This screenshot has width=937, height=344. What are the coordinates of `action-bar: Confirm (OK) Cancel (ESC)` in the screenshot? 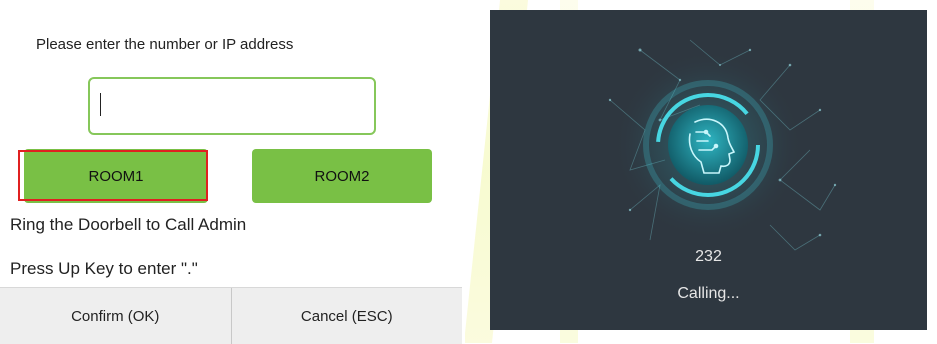 It's located at (231, 315).